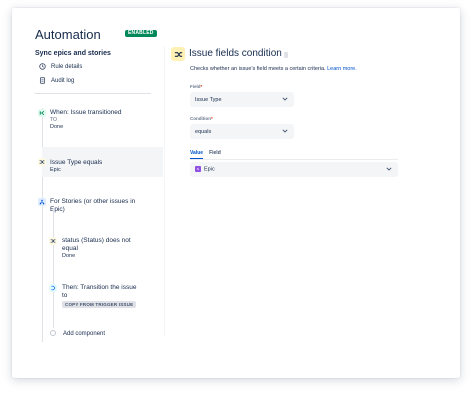 This screenshot has width=474, height=395. Describe the element at coordinates (242, 99) in the screenshot. I see `field-select: Issue Type` at that location.